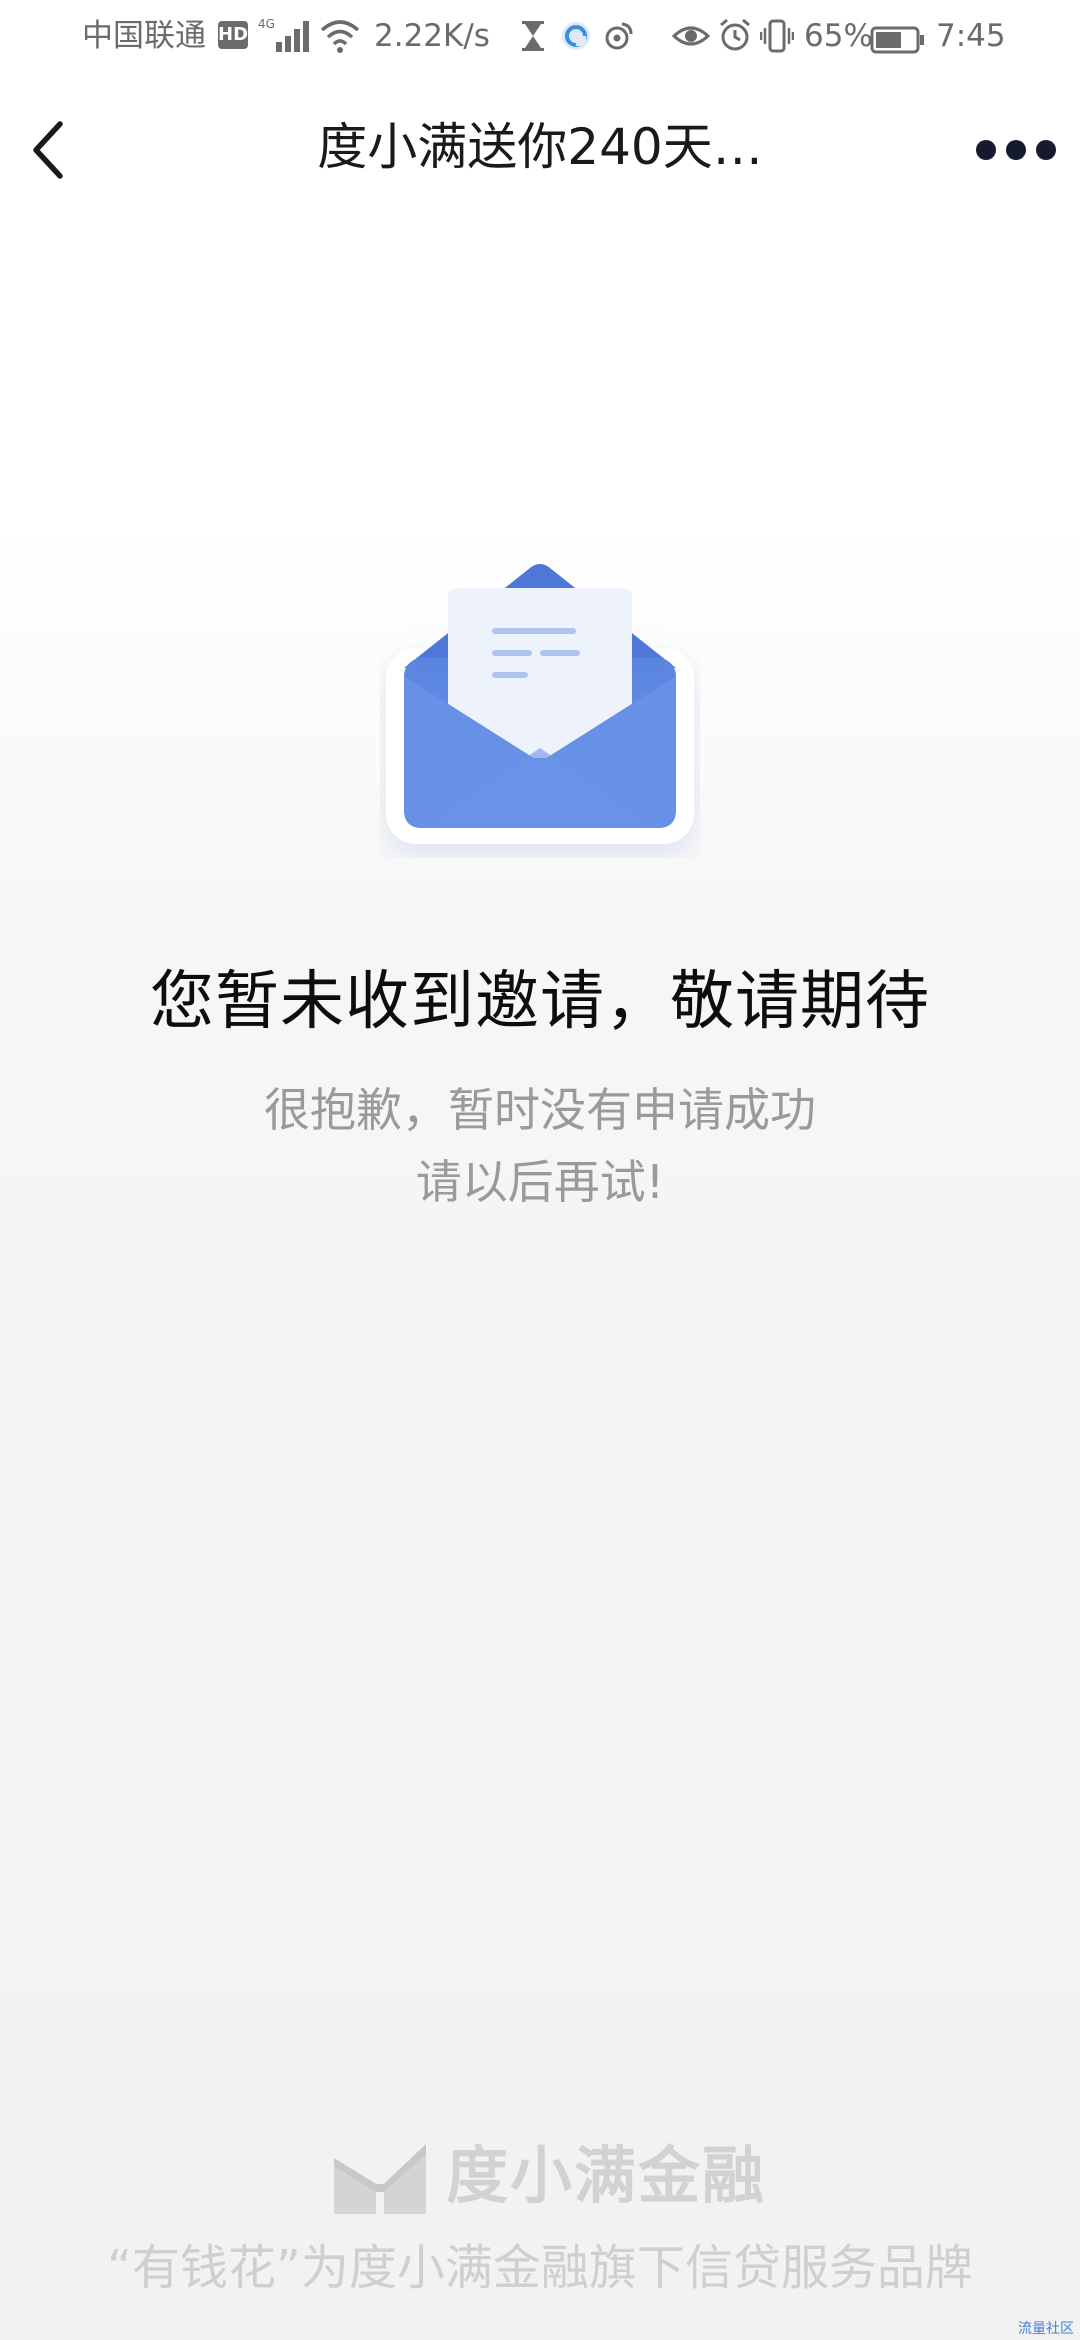  Describe the element at coordinates (618, 36) in the screenshot. I see `weibo-icon` at that location.